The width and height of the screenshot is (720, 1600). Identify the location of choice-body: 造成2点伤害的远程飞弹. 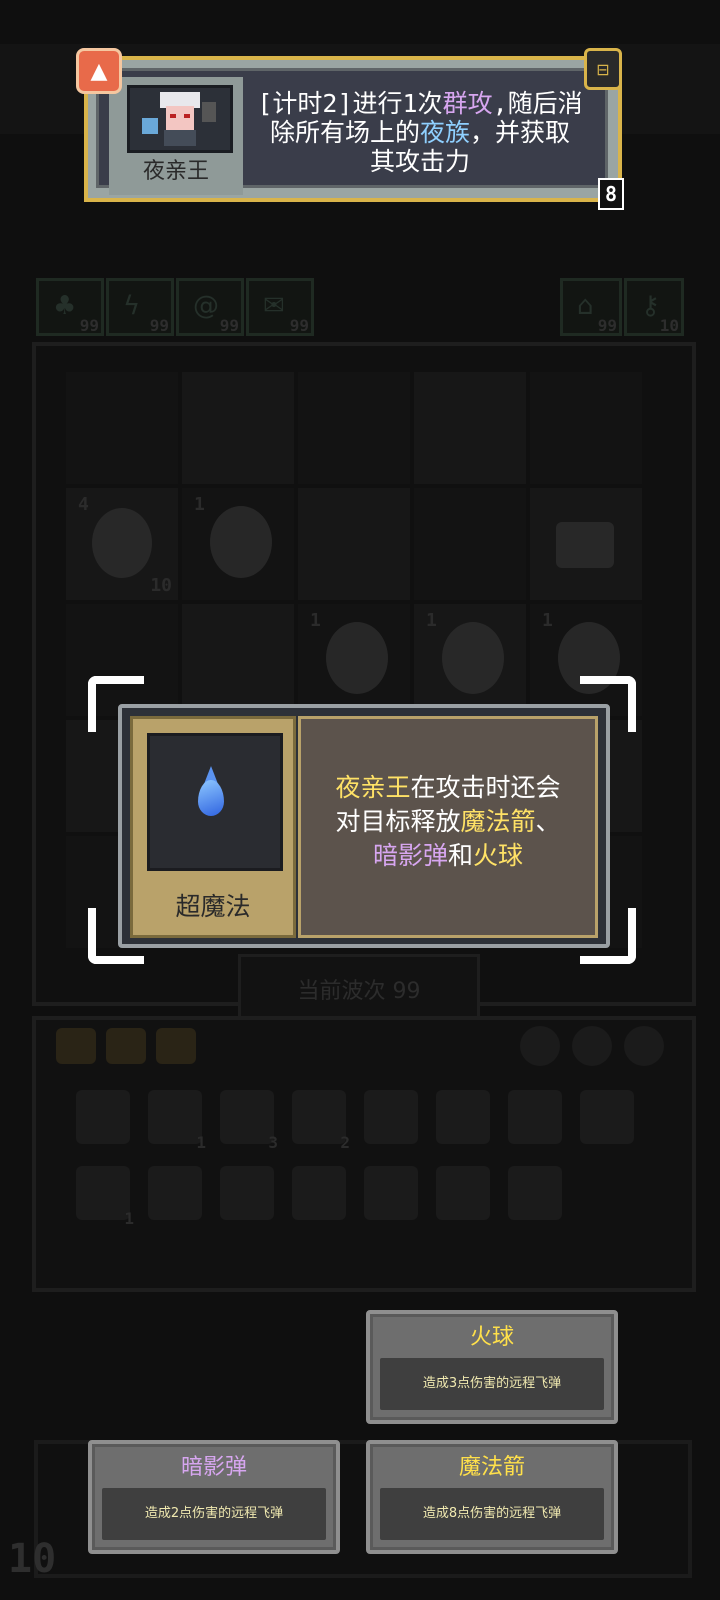
(214, 1514).